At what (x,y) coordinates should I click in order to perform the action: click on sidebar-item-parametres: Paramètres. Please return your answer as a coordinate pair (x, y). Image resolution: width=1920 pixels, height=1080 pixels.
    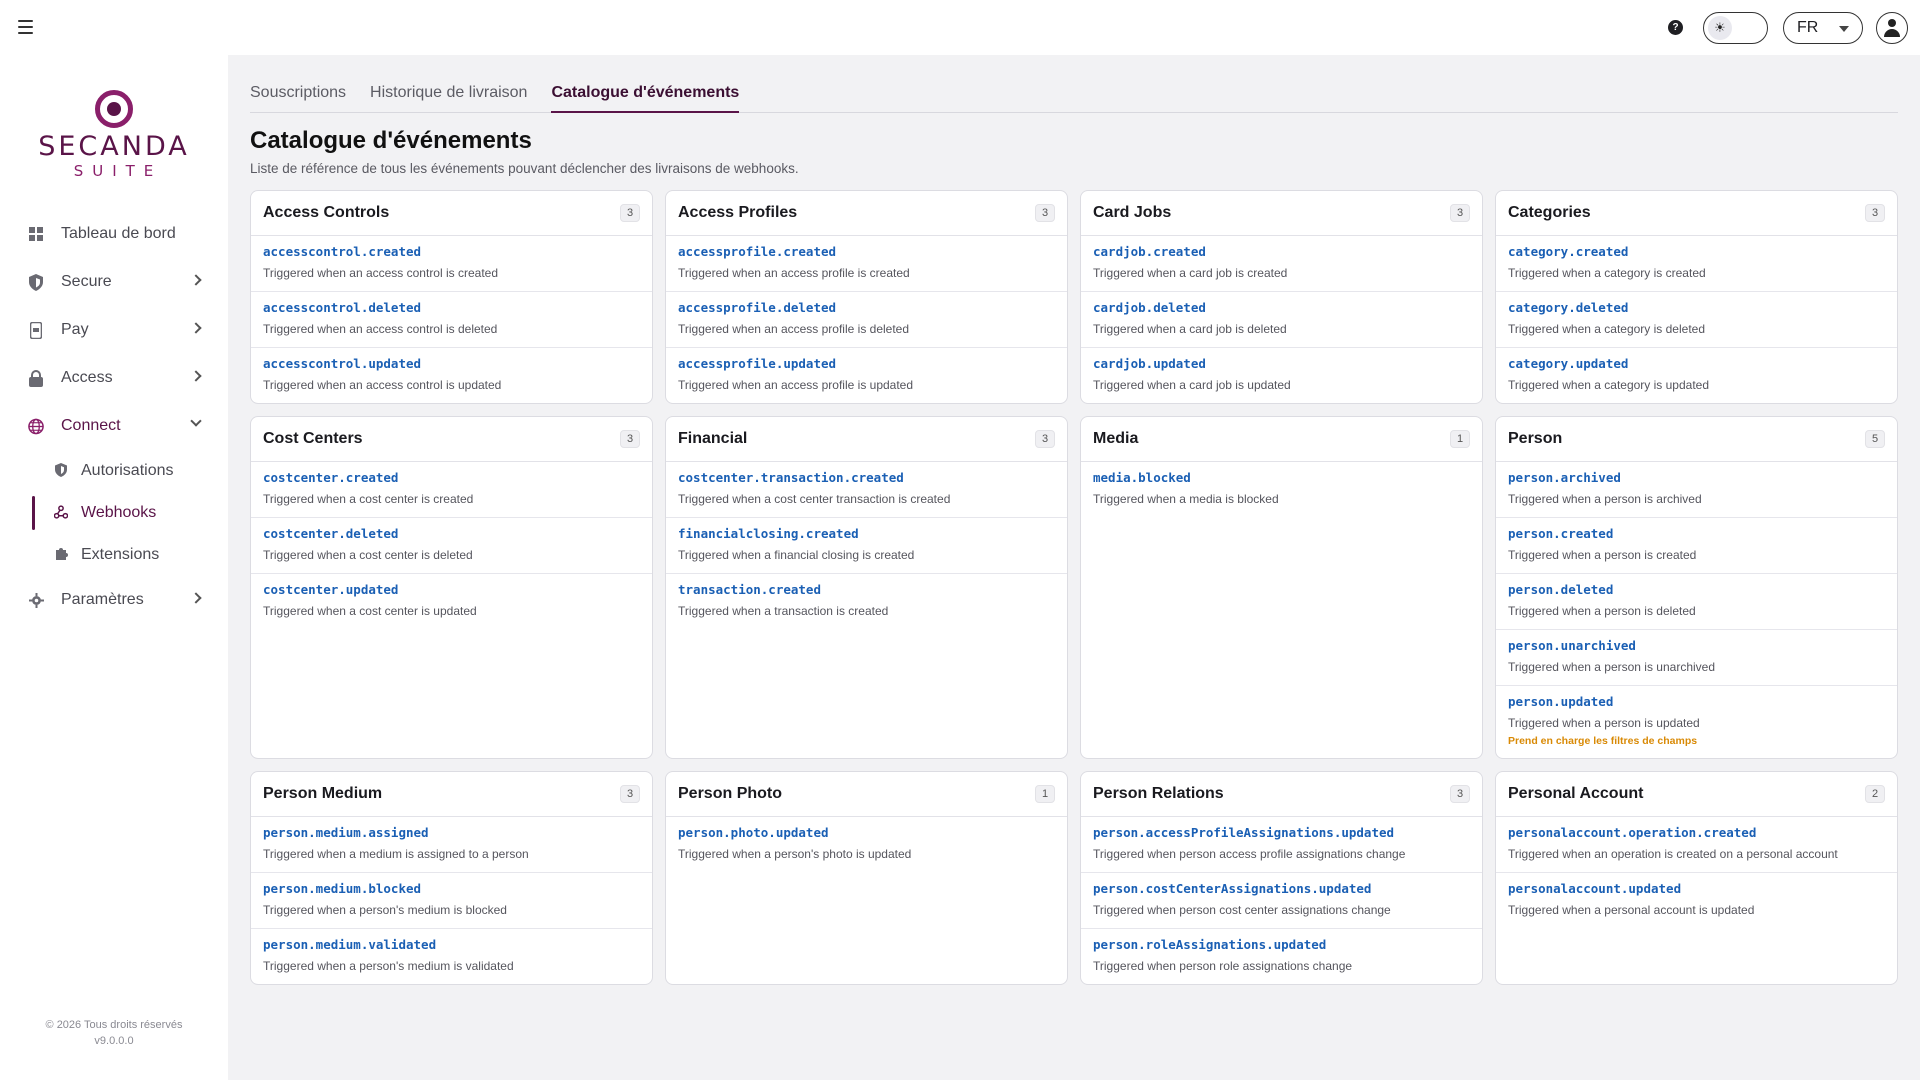
    Looking at the image, I should click on (114, 600).